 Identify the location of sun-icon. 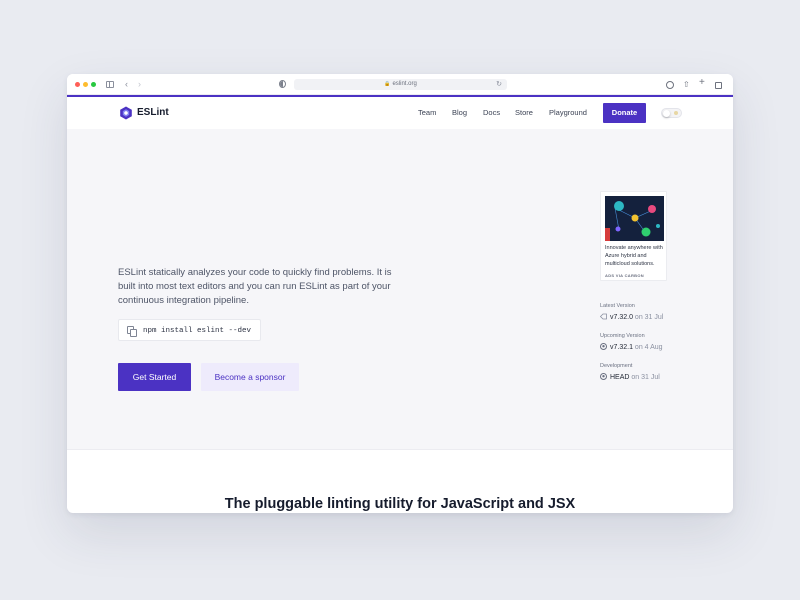
(676, 113).